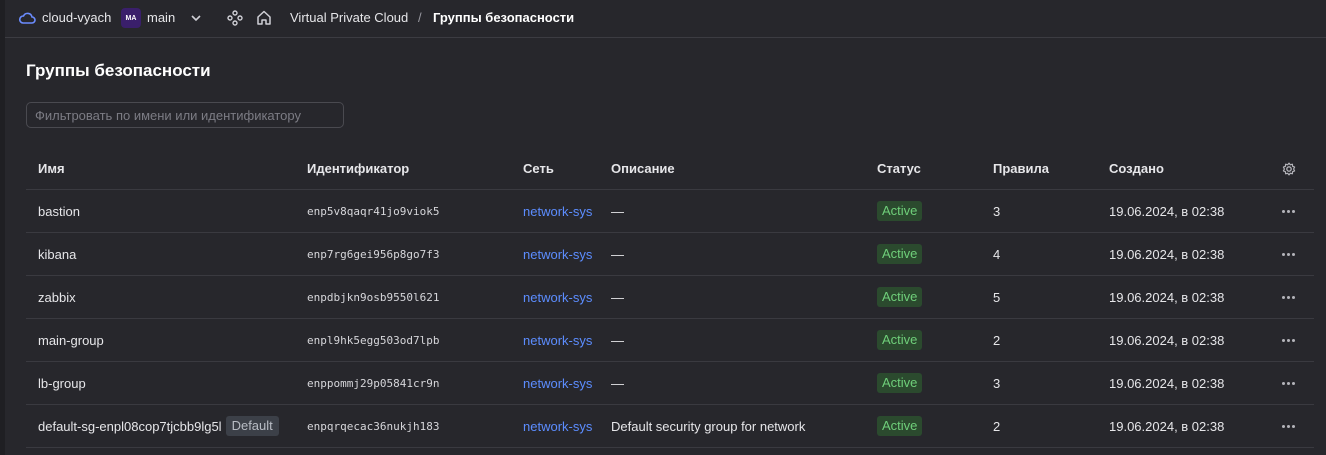  What do you see at coordinates (59, 211) in the screenshot?
I see `row-name: bastion` at bounding box center [59, 211].